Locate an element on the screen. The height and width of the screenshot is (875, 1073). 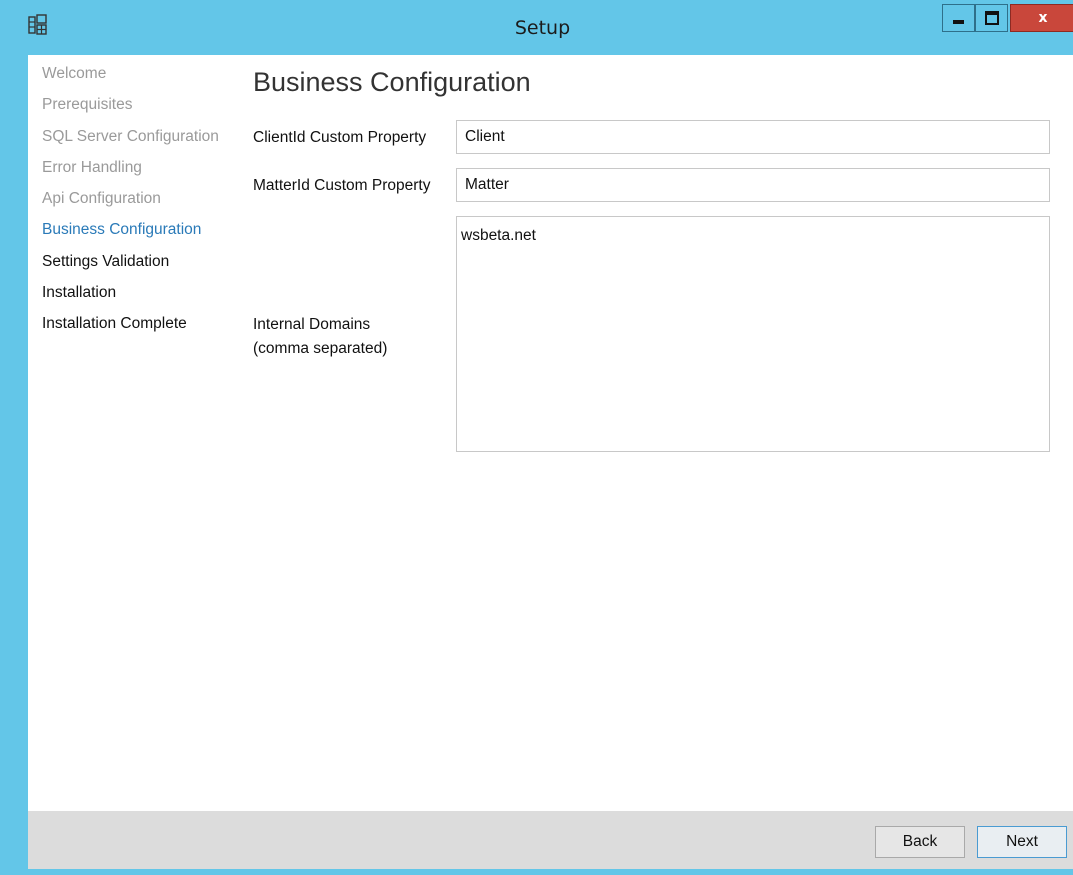
step-business-configuration: Business Configuration is located at coordinates (122, 230).